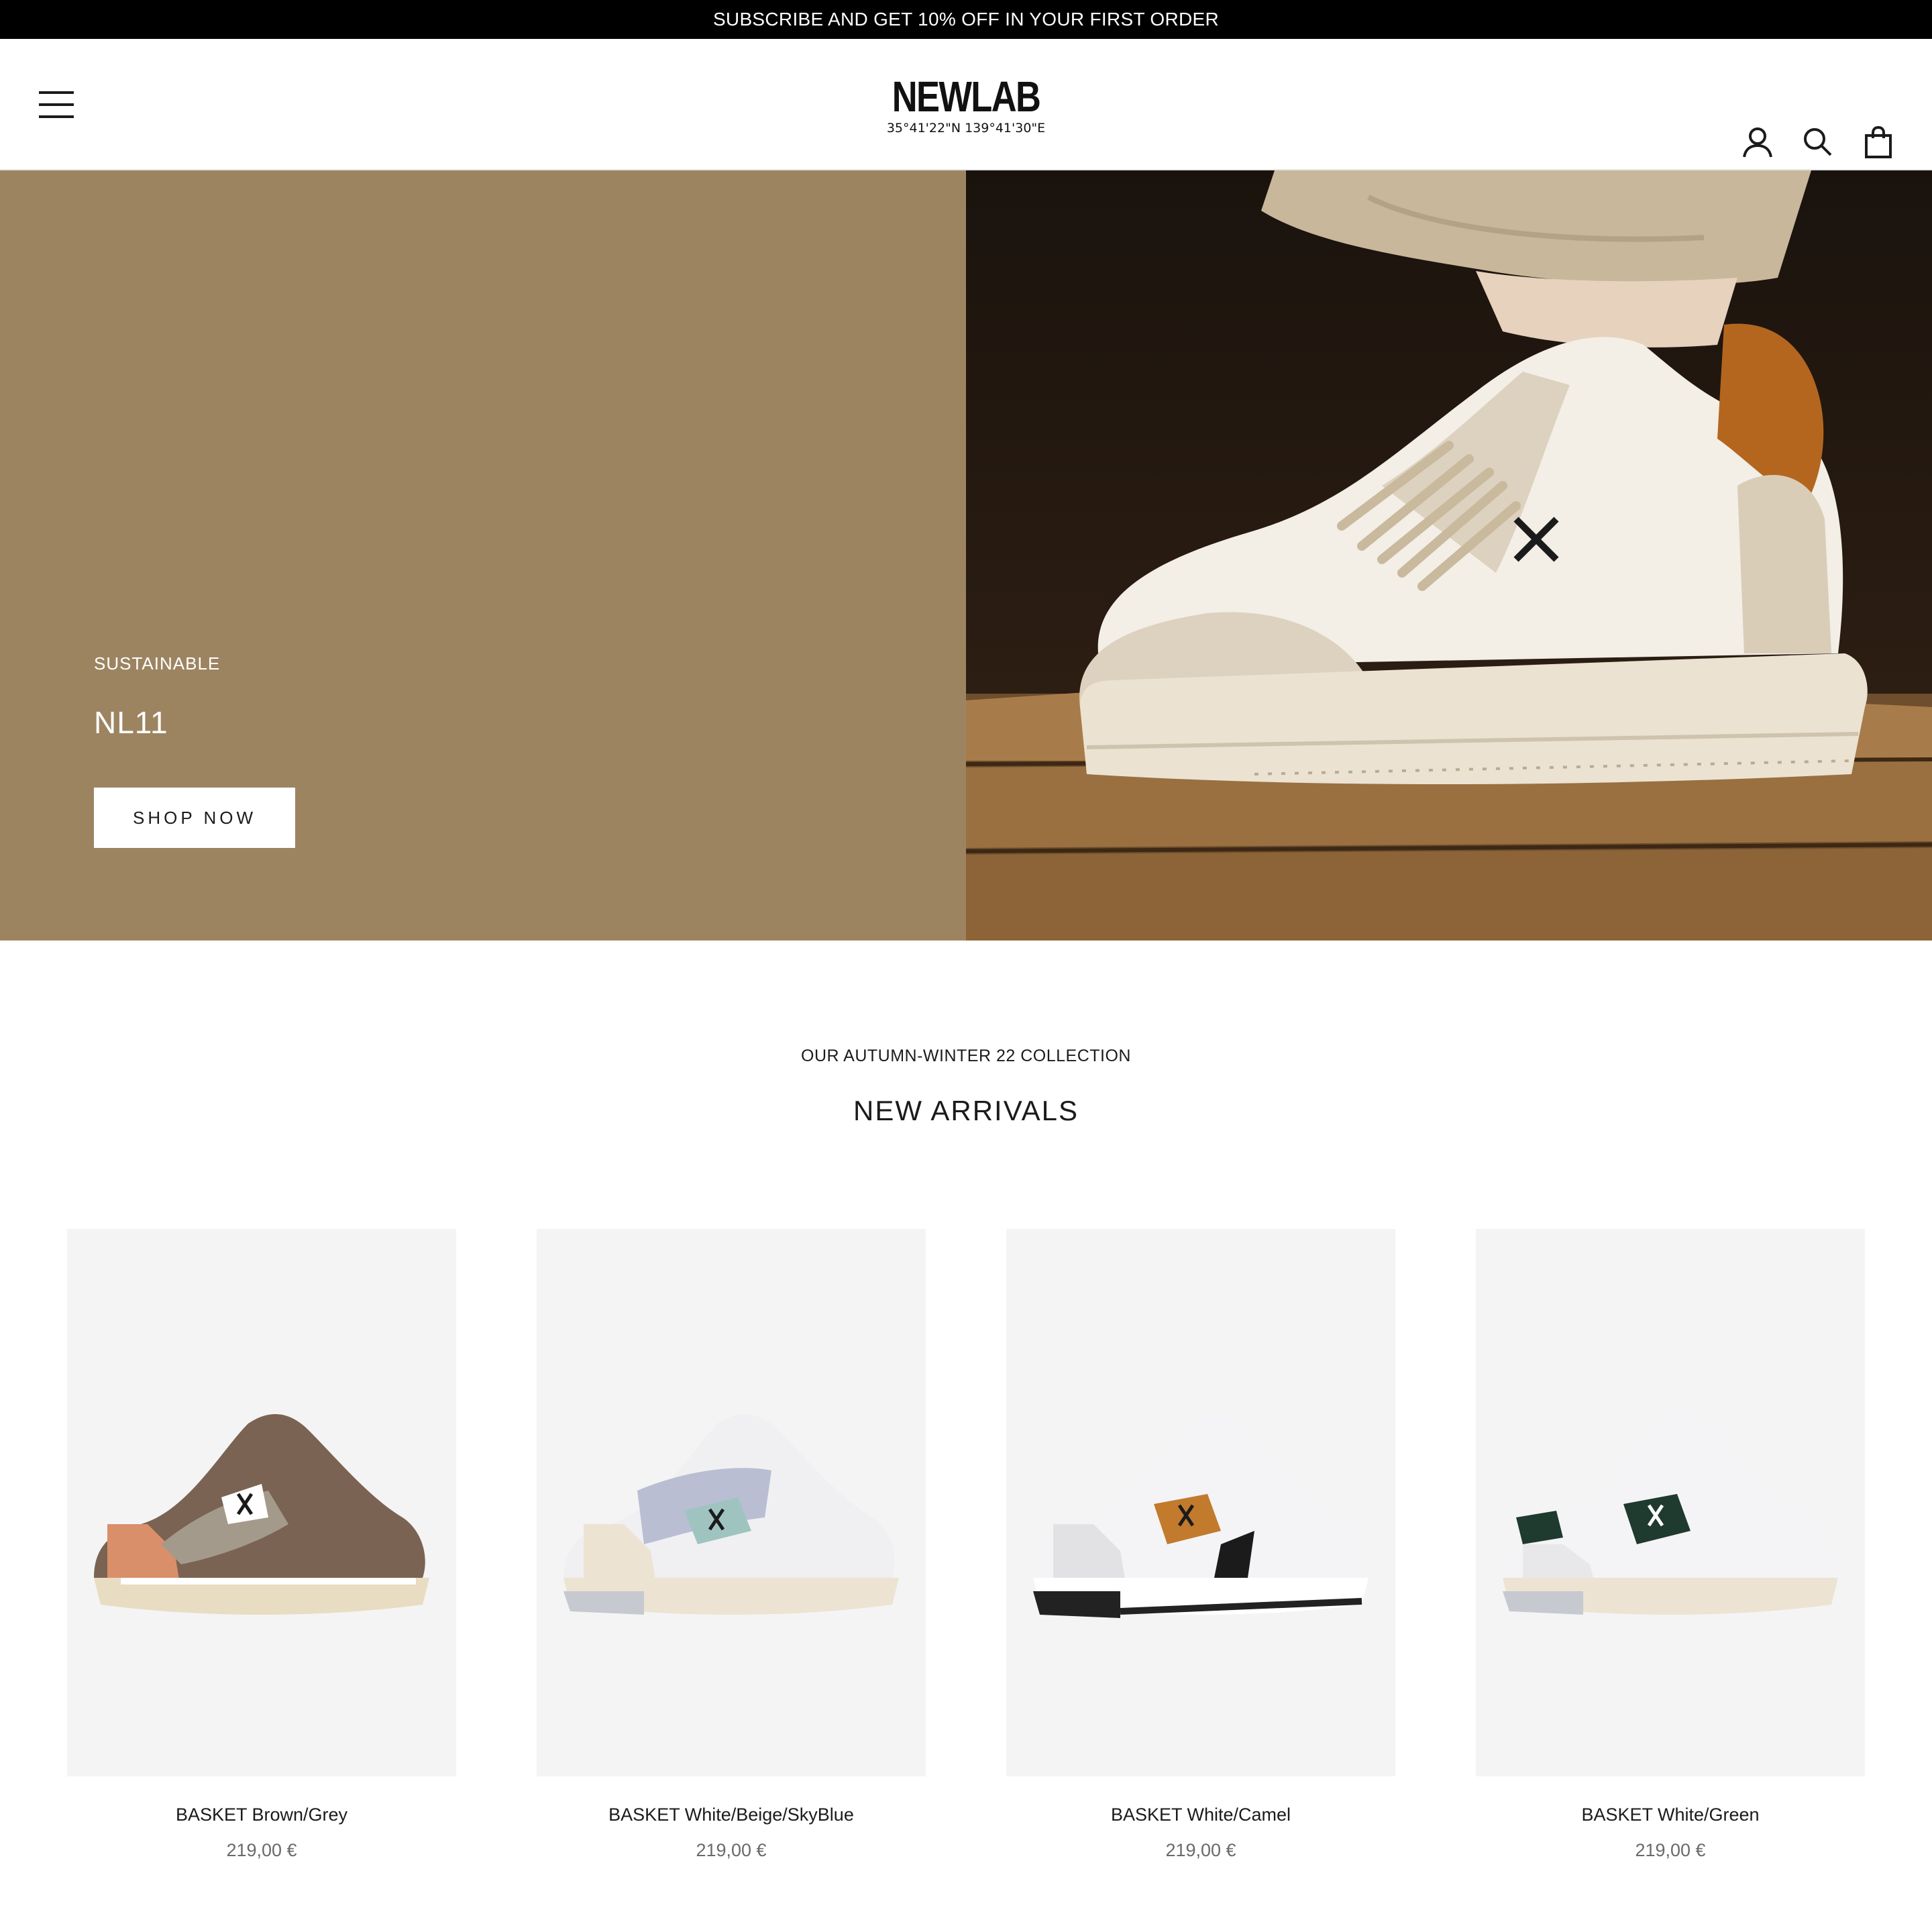 The height and width of the screenshot is (1932, 1932). Describe the element at coordinates (1200, 1516) in the screenshot. I see `sneaker-white-camel-image` at that location.